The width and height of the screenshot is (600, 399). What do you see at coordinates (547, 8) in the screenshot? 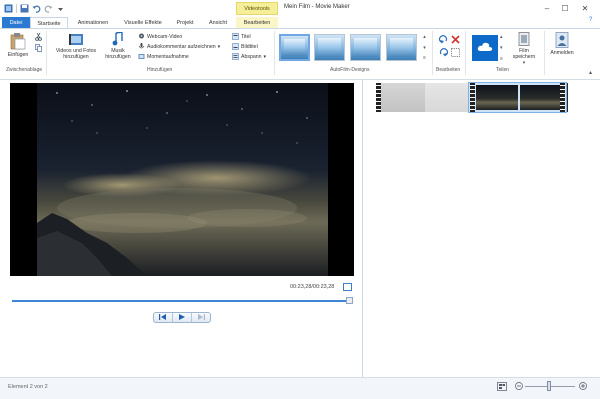
I see `minimize-button: –` at bounding box center [547, 8].